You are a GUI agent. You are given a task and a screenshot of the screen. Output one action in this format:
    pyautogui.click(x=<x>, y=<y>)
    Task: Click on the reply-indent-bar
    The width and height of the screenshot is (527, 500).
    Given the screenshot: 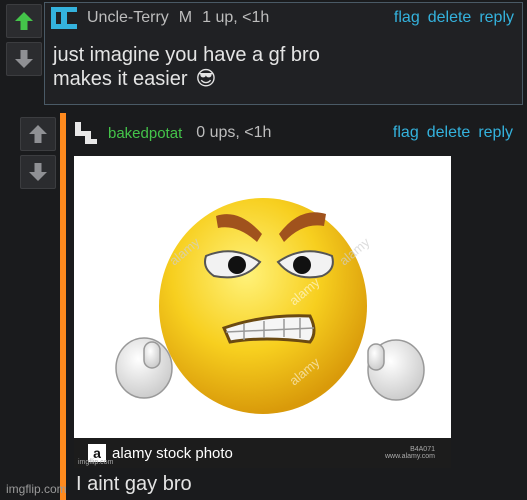 What is the action you would take?
    pyautogui.click(x=63, y=306)
    